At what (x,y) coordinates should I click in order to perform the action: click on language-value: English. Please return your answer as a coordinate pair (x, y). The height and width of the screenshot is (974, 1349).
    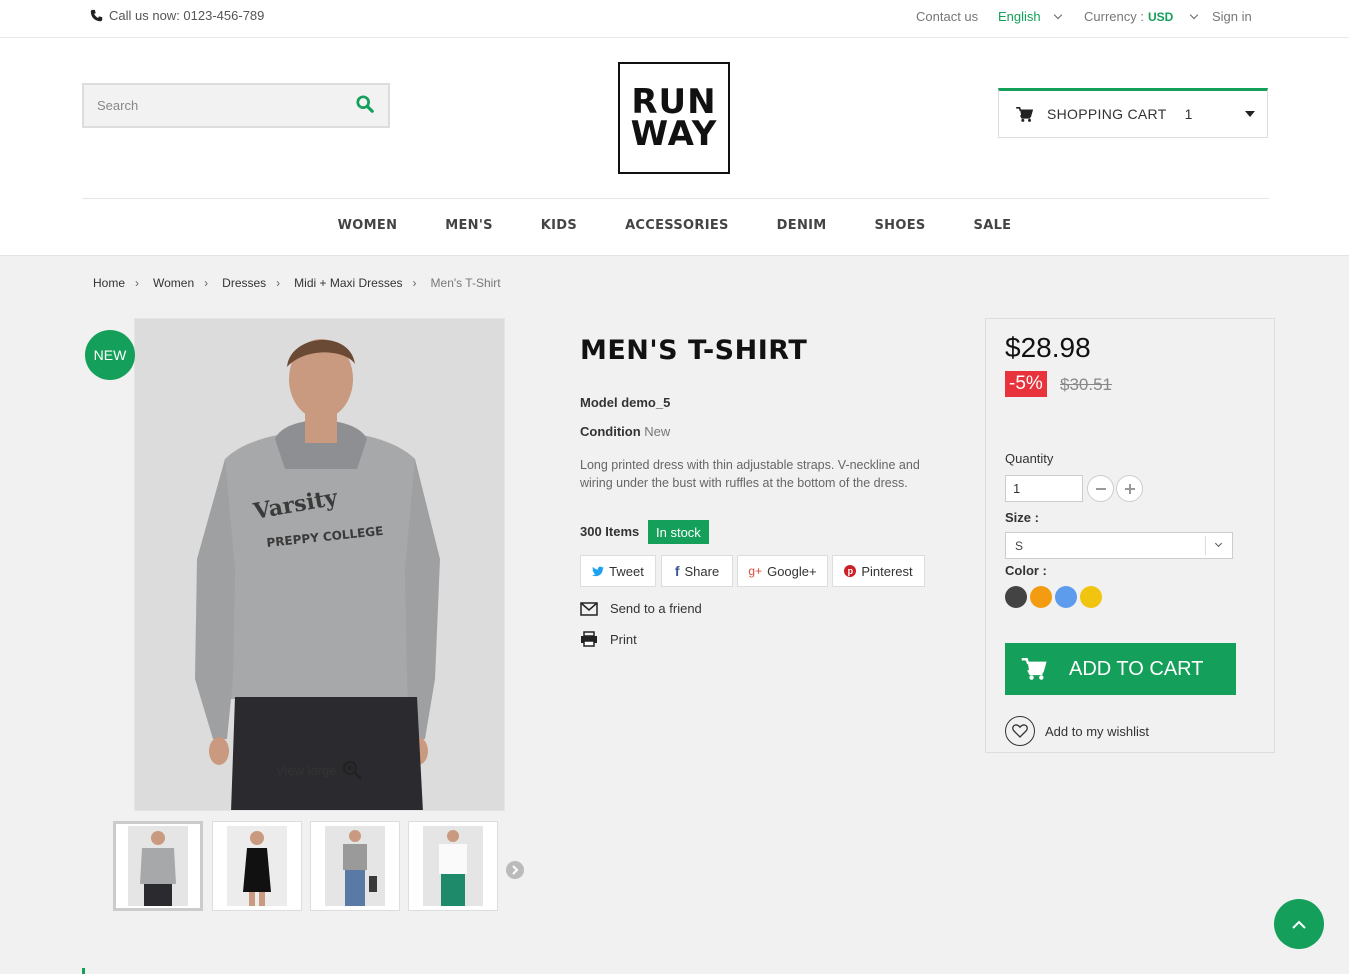
    Looking at the image, I should click on (1019, 16).